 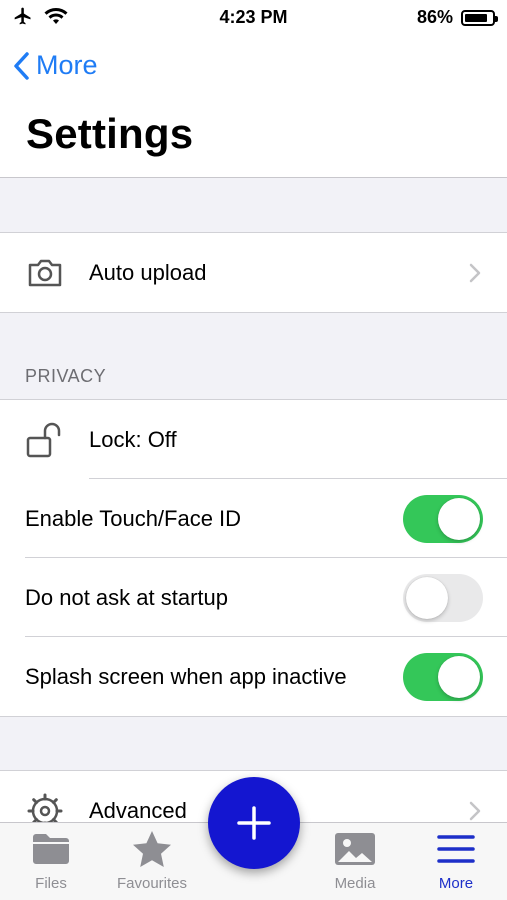 What do you see at coordinates (253, 439) in the screenshot?
I see `lock-row: Lock: Off` at bounding box center [253, 439].